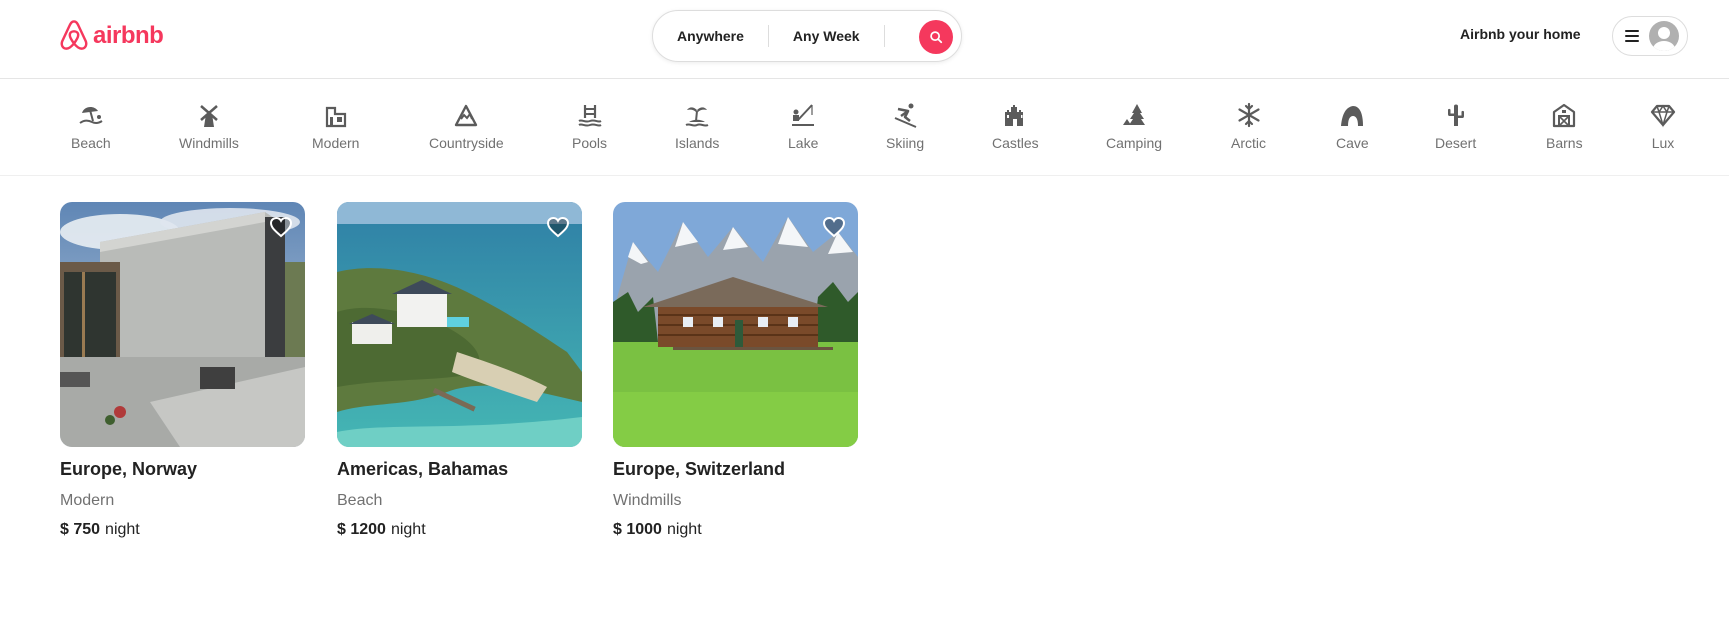 This screenshot has width=1729, height=637. I want to click on price-amount: $ 1000, so click(637, 529).